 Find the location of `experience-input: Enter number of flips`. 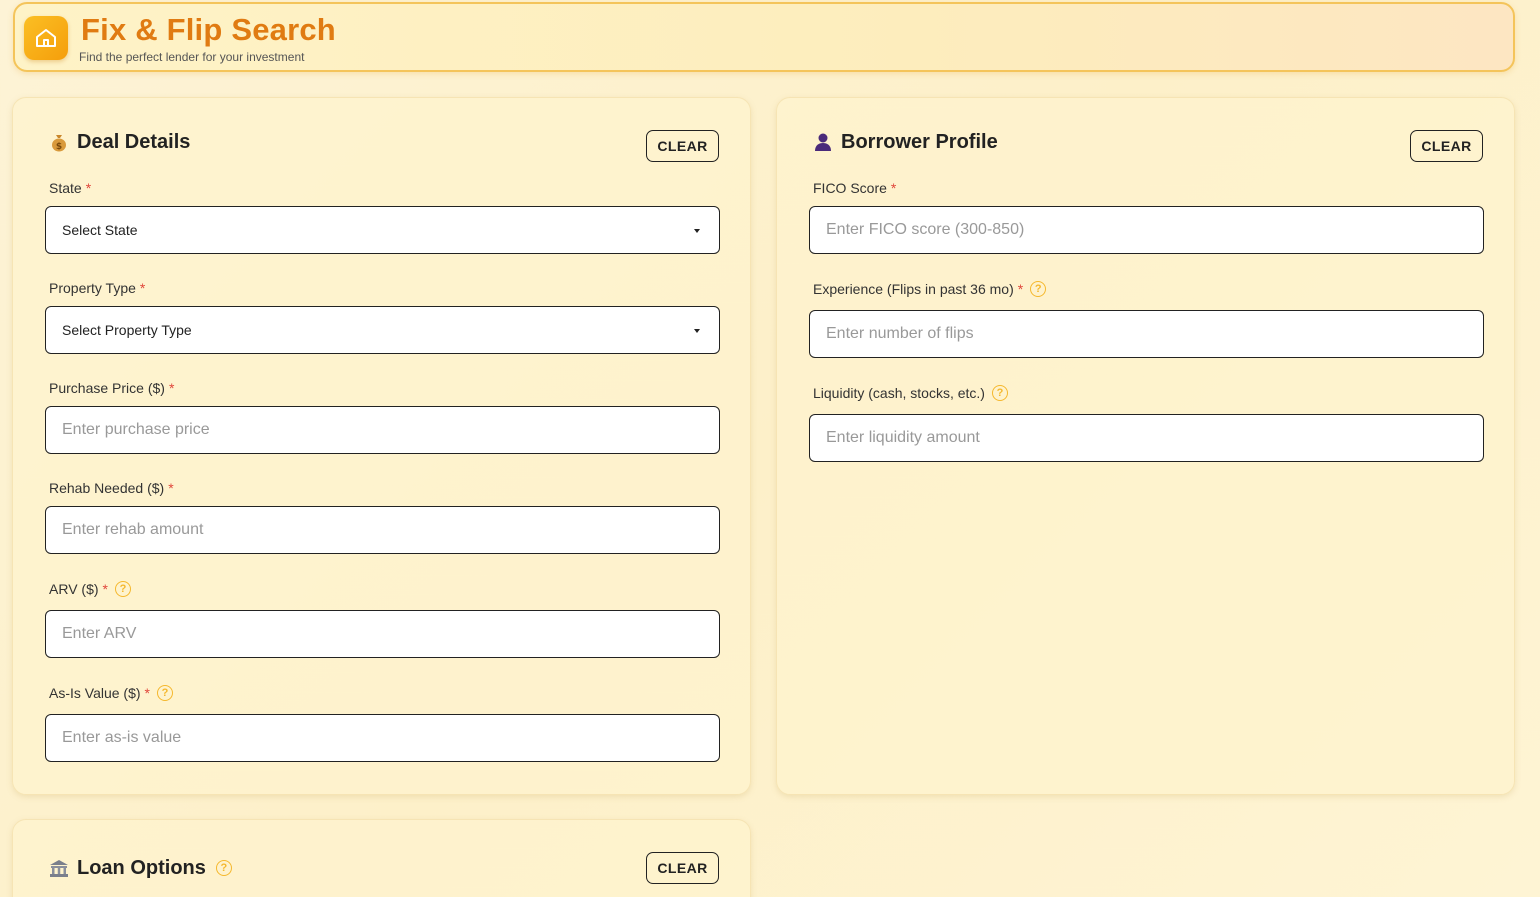

experience-input: Enter number of flips is located at coordinates (1146, 334).